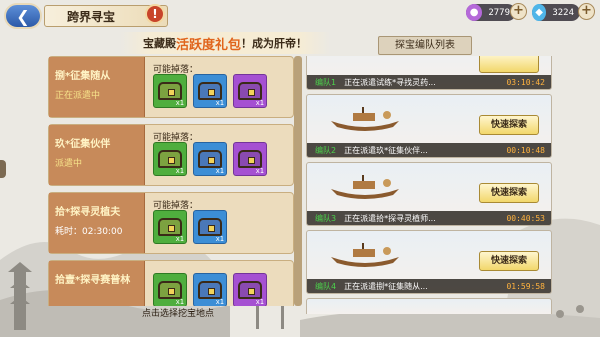  Describe the element at coordinates (474, 12) in the screenshot. I see `purple-gem-icon: ●` at that location.